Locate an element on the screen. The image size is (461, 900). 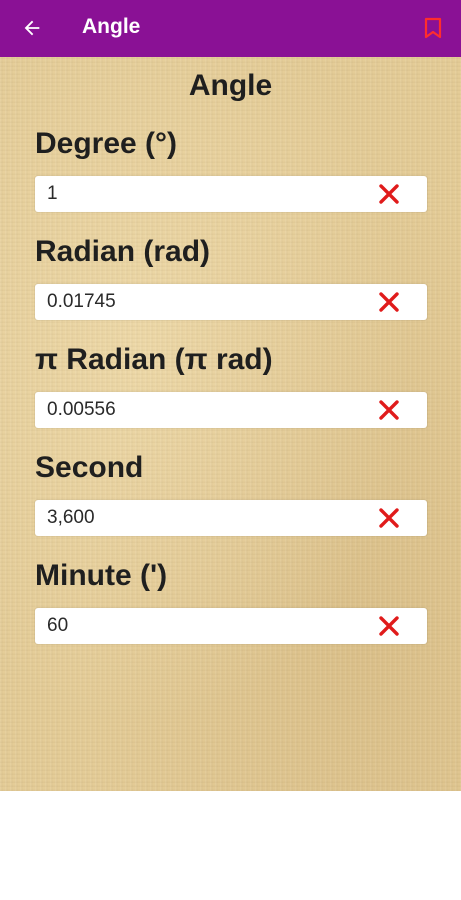
arrow-left-icon is located at coordinates (32, 28).